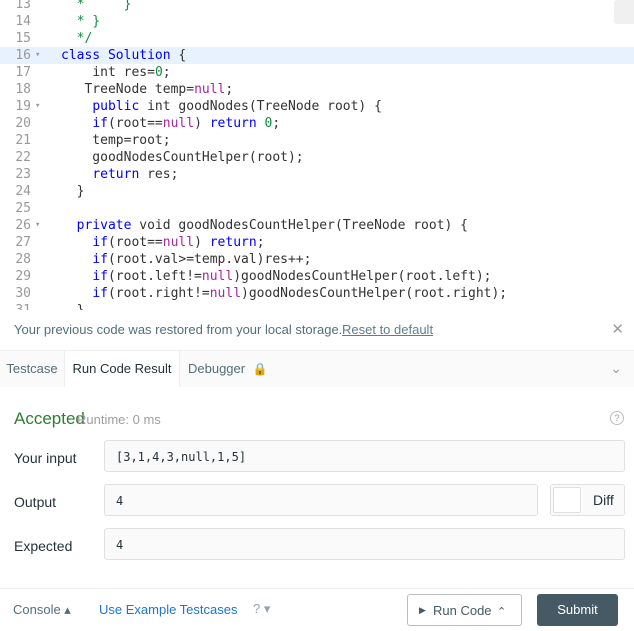 This screenshot has width=634, height=631. Describe the element at coordinates (23, 55) in the screenshot. I see `line-number: 16` at that location.